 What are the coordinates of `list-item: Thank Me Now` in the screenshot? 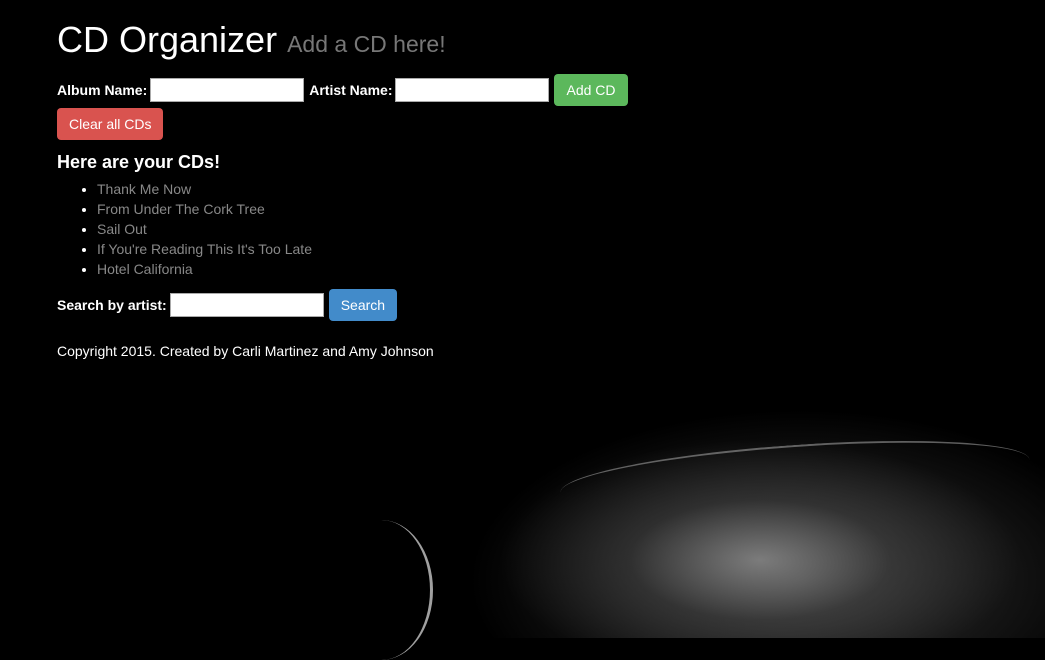 It's located at (571, 189).